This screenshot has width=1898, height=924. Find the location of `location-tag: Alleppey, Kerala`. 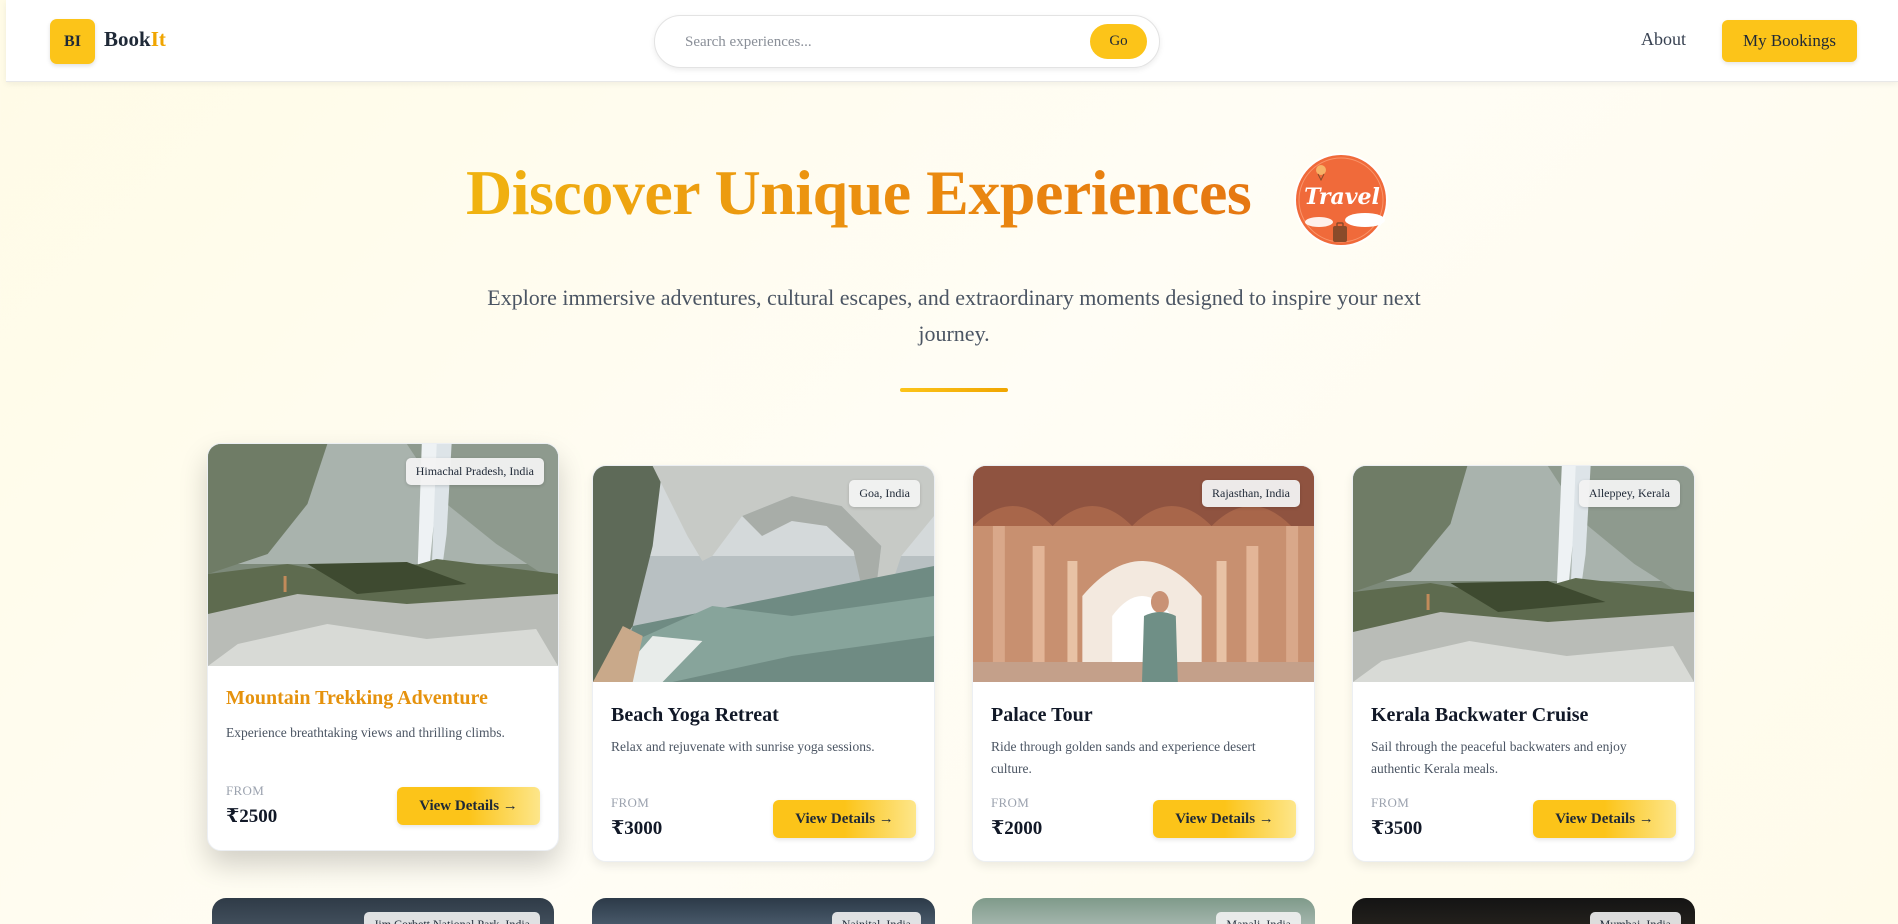

location-tag: Alleppey, Kerala is located at coordinates (1629, 493).